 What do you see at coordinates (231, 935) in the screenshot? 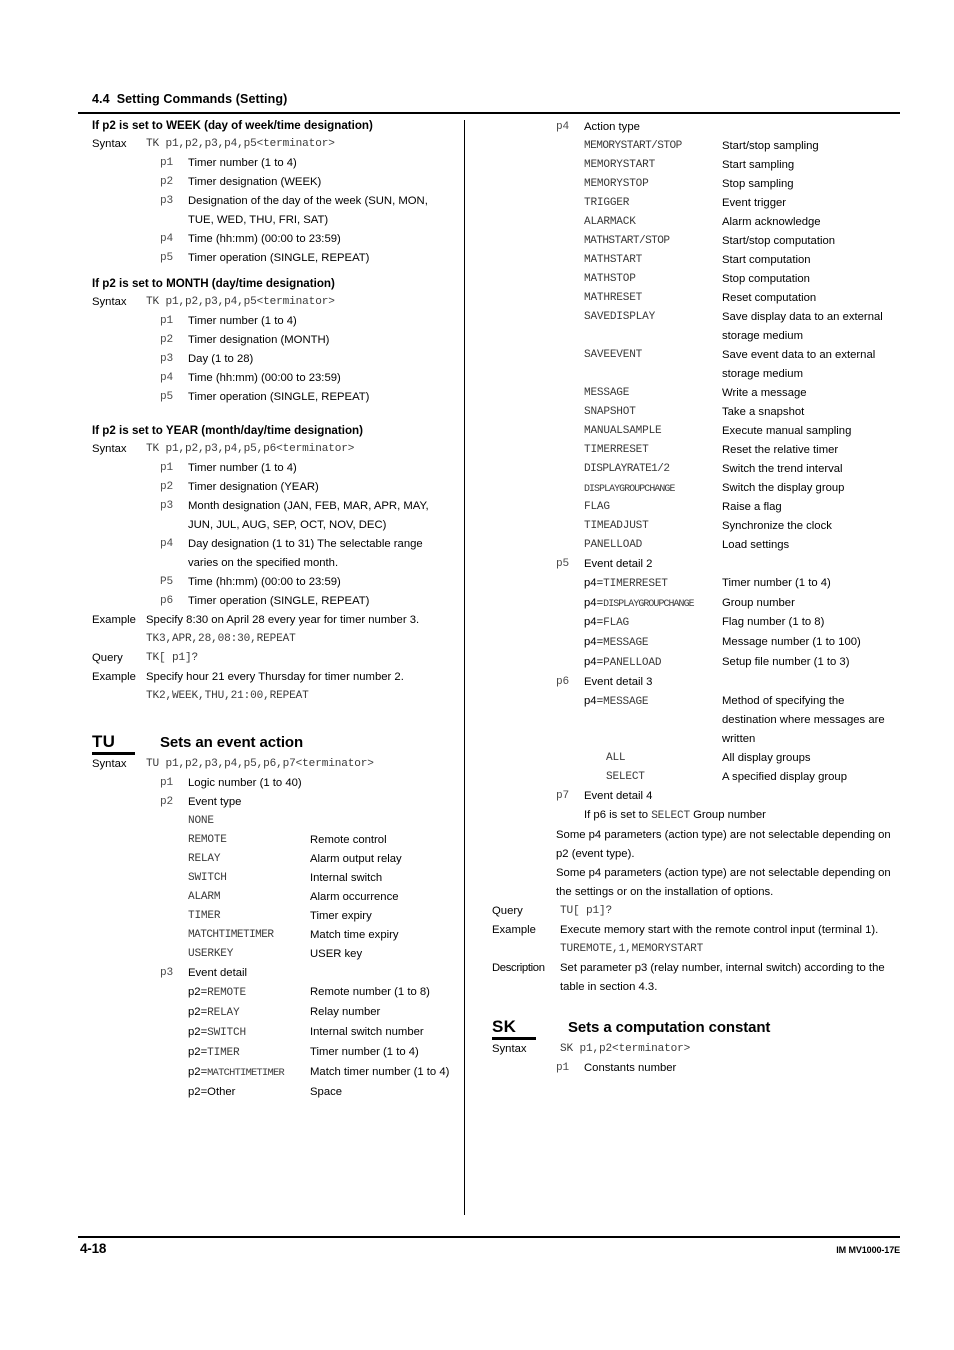
I see `event-type-value: MATCHTIMETIMER` at bounding box center [231, 935].